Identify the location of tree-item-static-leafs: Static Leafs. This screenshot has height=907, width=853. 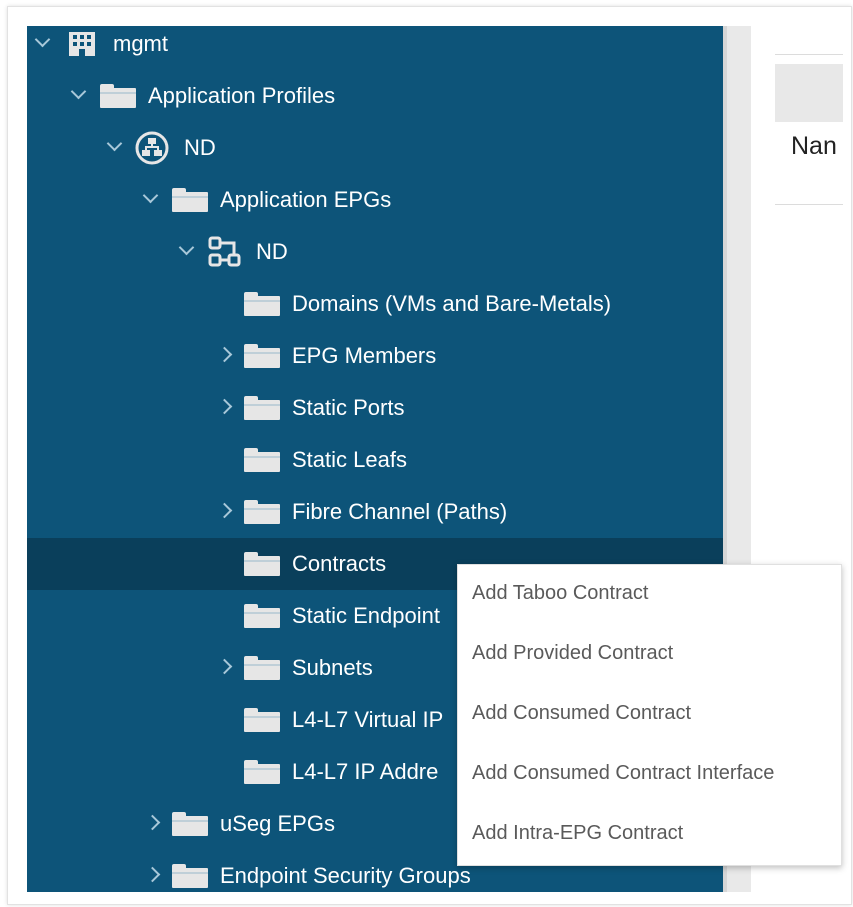
(375, 460).